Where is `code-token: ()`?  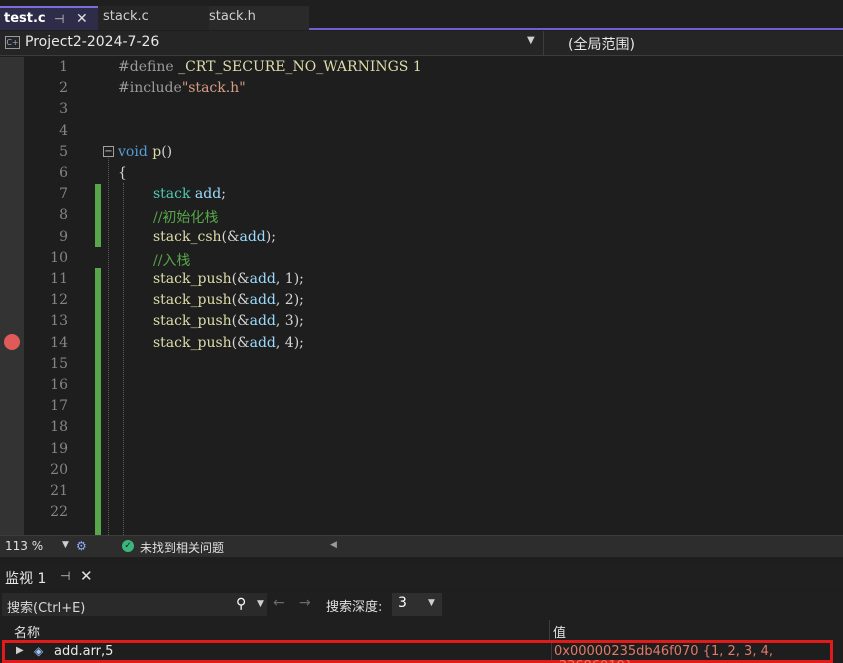
code-token: () is located at coordinates (167, 152).